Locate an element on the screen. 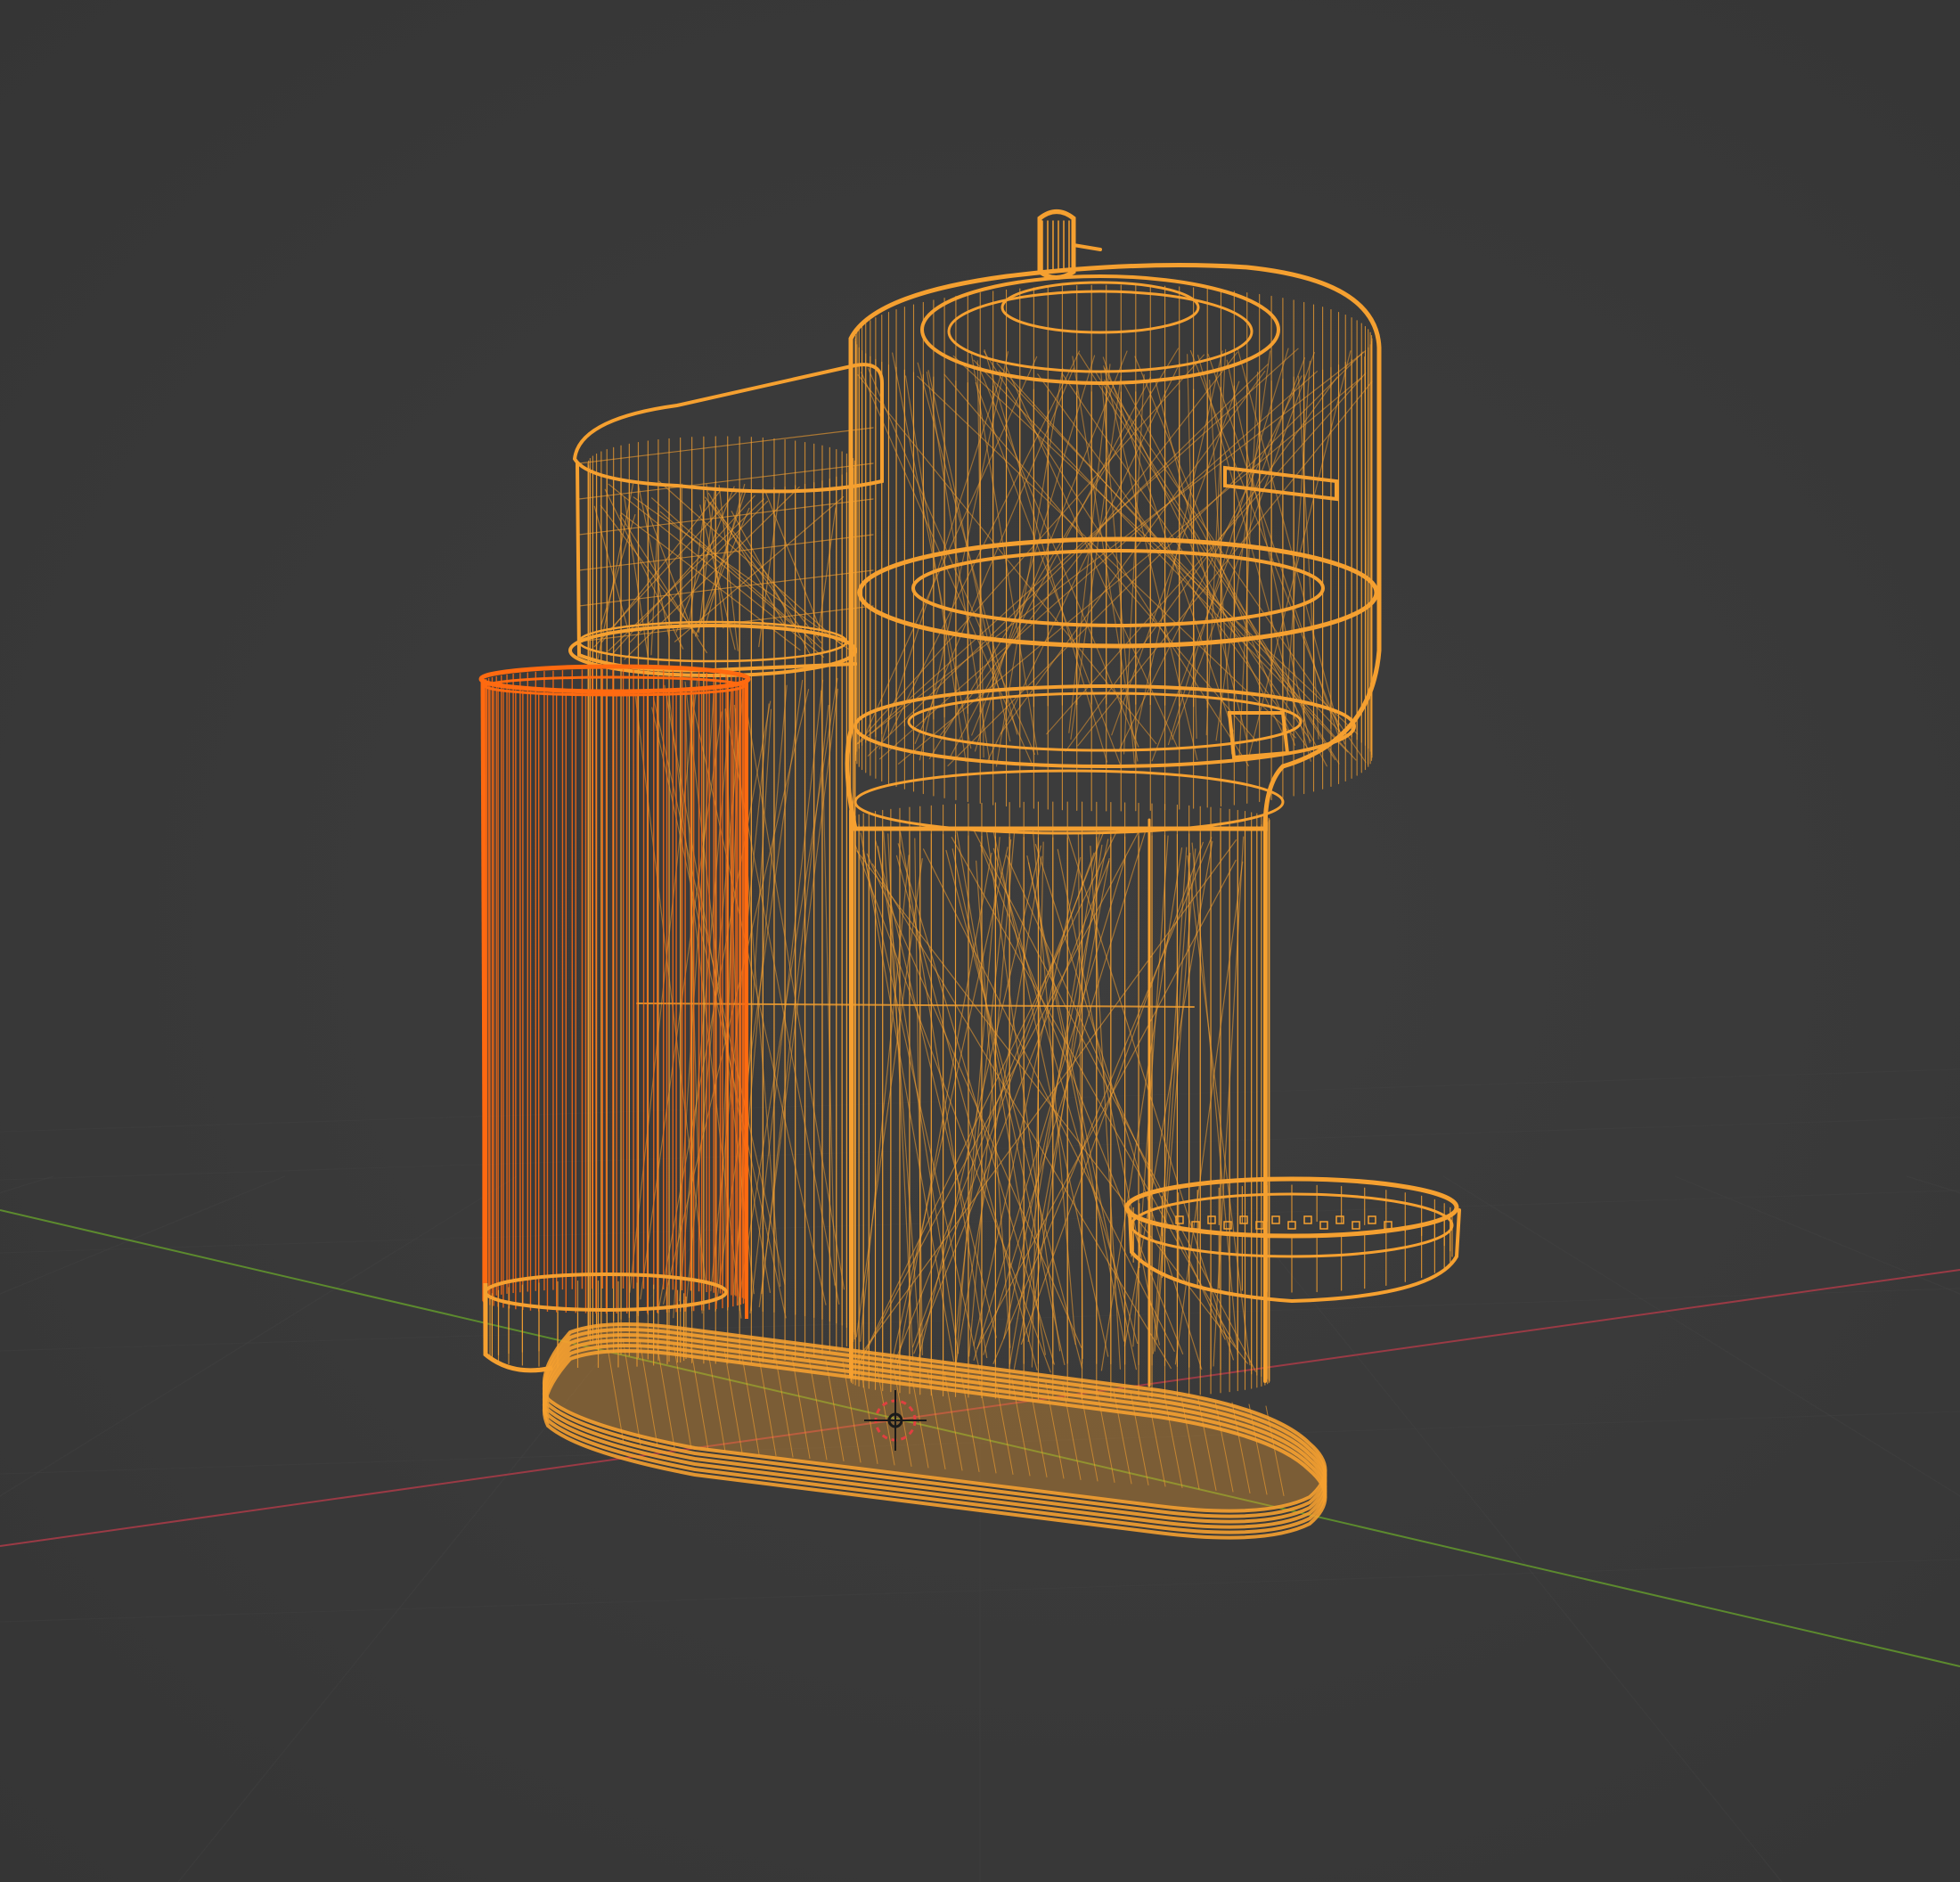 This screenshot has height=1882, width=1960. base-tray-mesh is located at coordinates (934, 1431).